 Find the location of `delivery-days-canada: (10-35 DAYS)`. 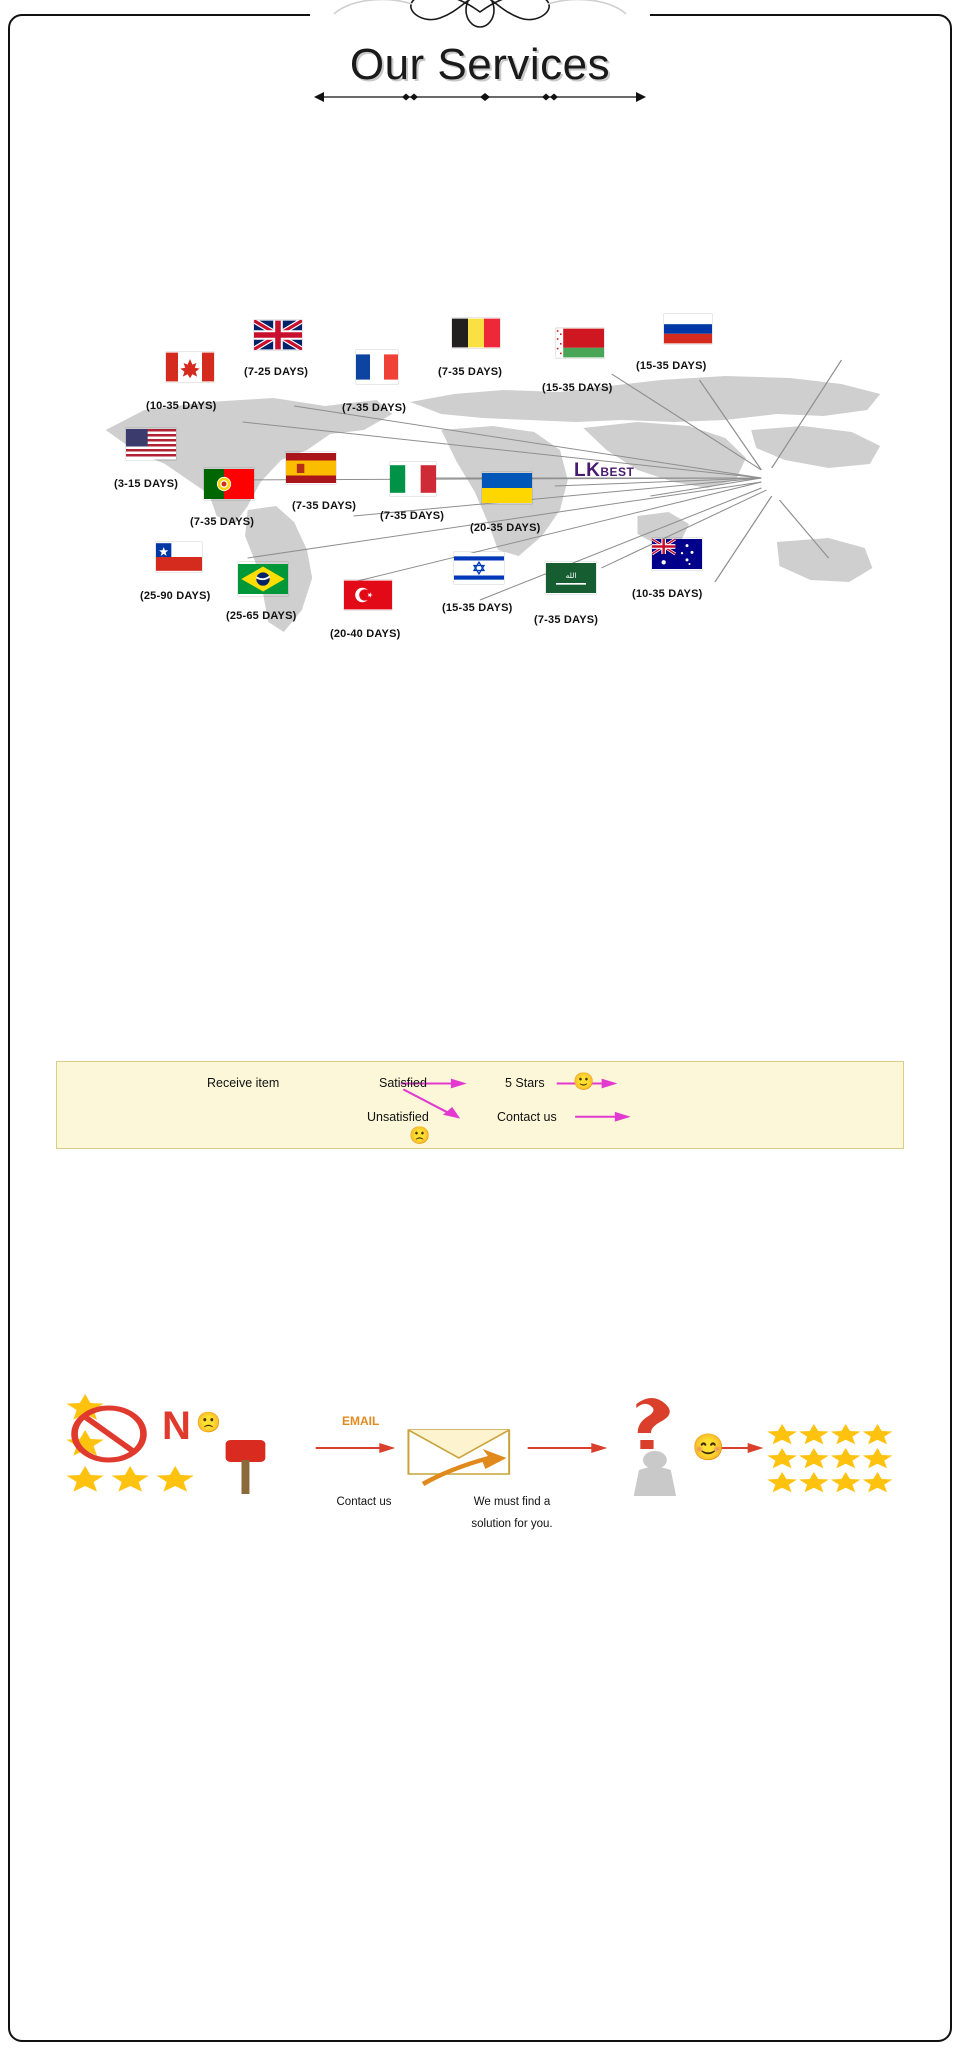

delivery-days-canada: (10-35 DAYS) is located at coordinates (181, 406).